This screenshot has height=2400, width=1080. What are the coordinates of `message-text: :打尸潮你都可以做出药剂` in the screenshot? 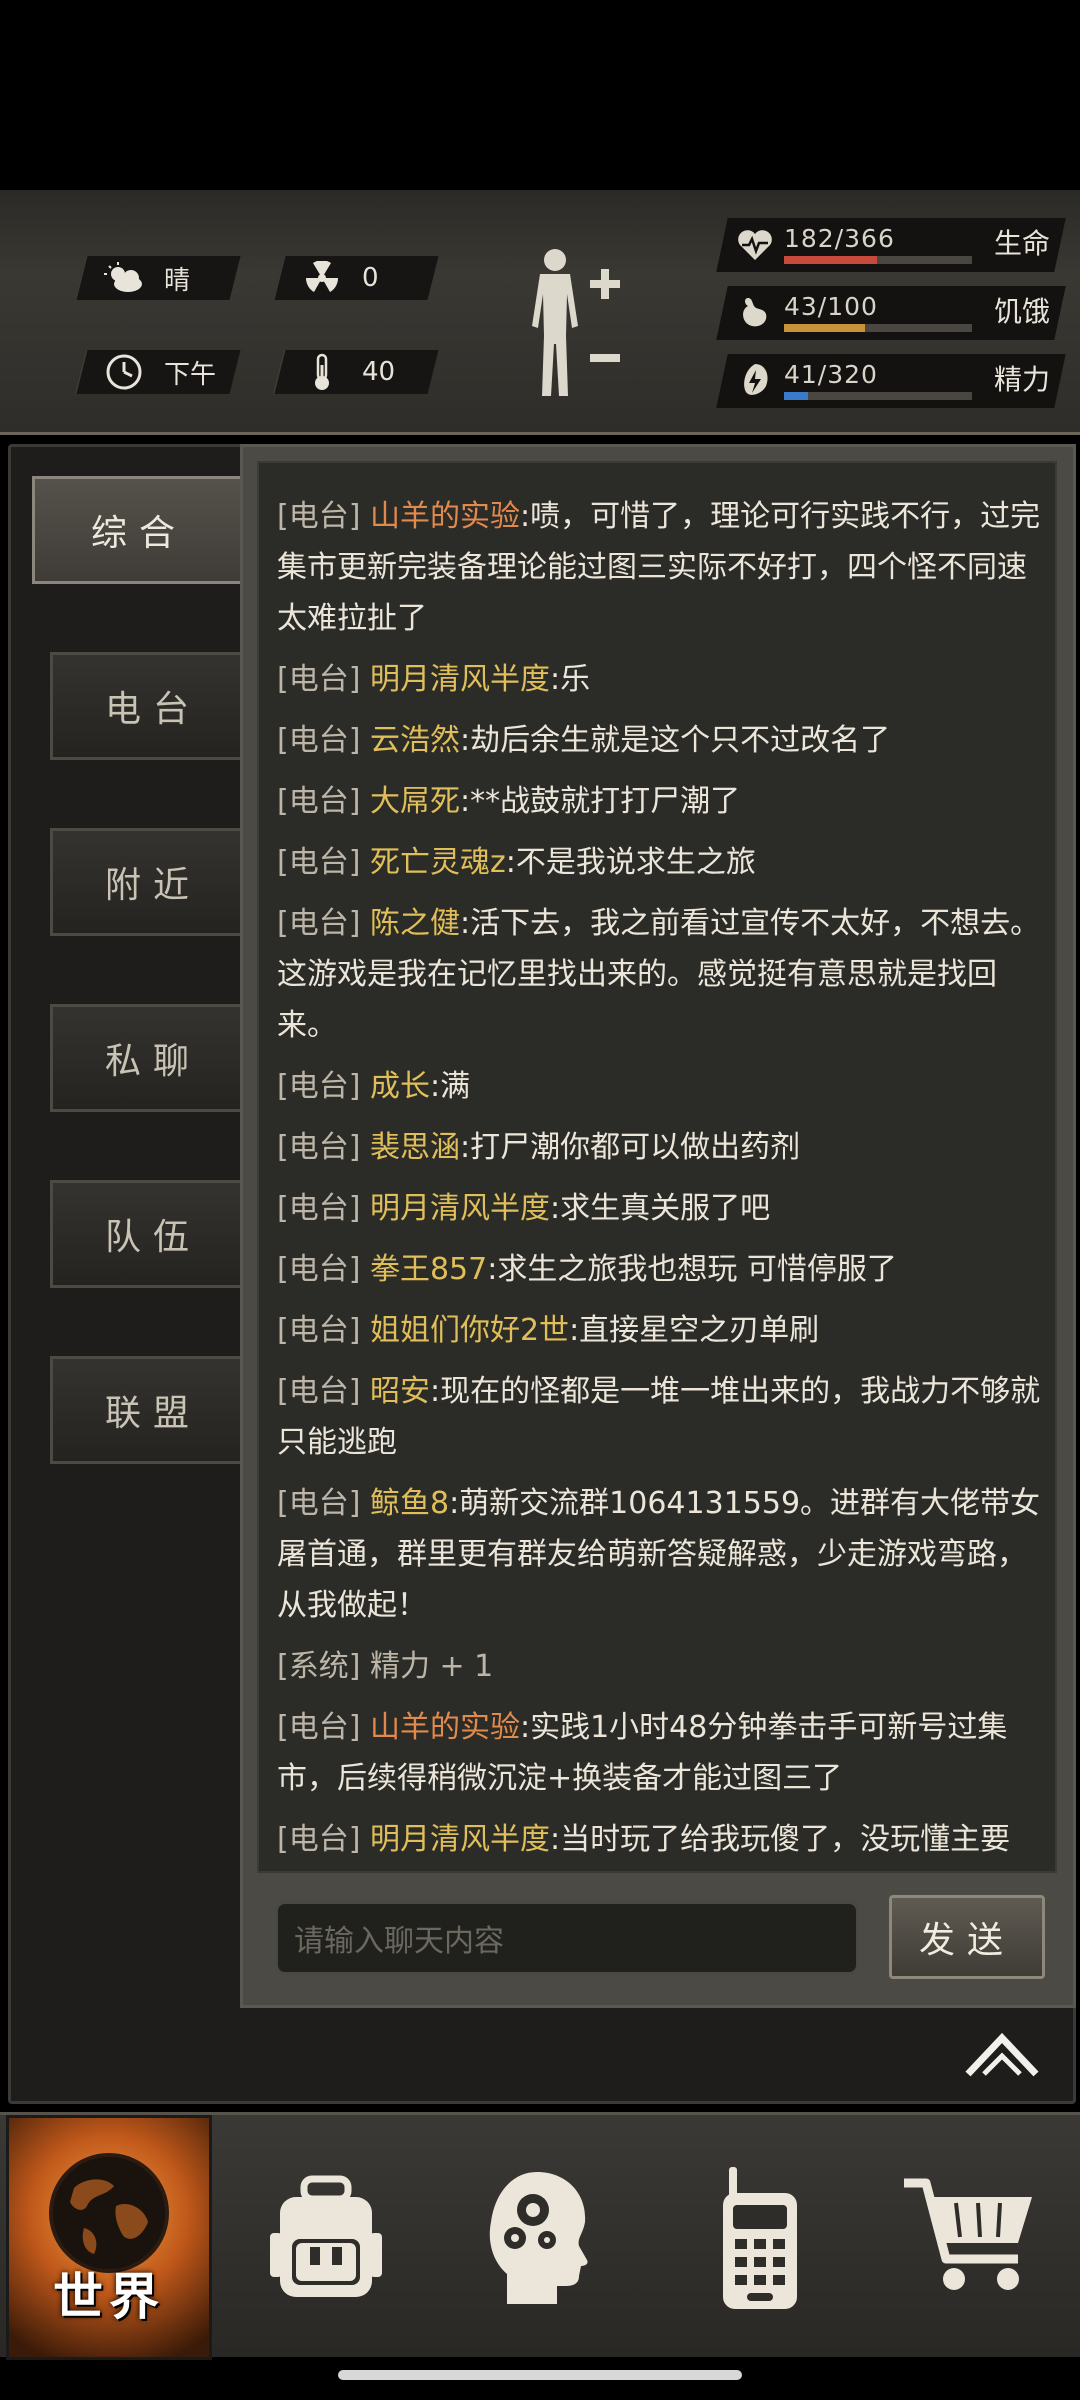 It's located at (630, 1147).